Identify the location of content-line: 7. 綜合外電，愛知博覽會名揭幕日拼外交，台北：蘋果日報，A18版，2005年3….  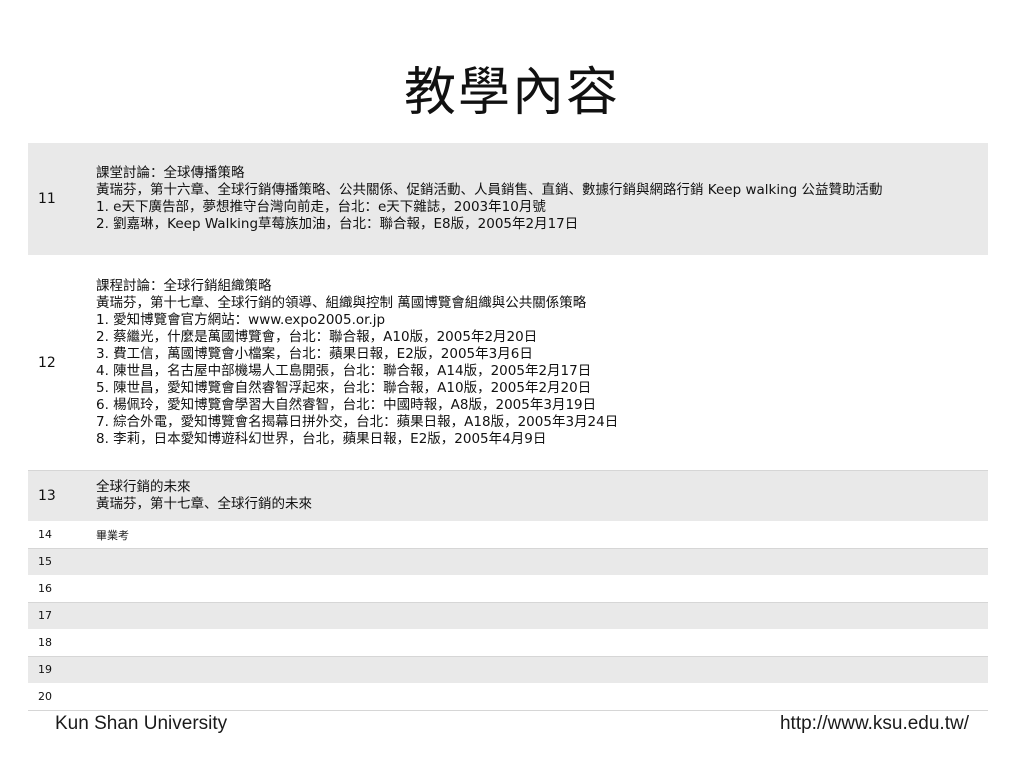
(357, 421).